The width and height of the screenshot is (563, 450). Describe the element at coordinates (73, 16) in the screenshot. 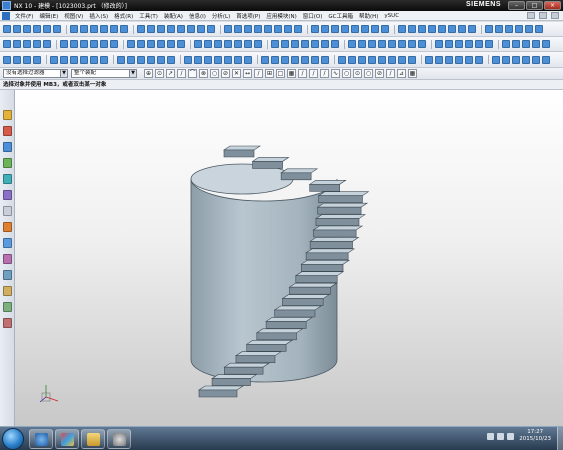

I see `menu-view: 视图(V)` at that location.